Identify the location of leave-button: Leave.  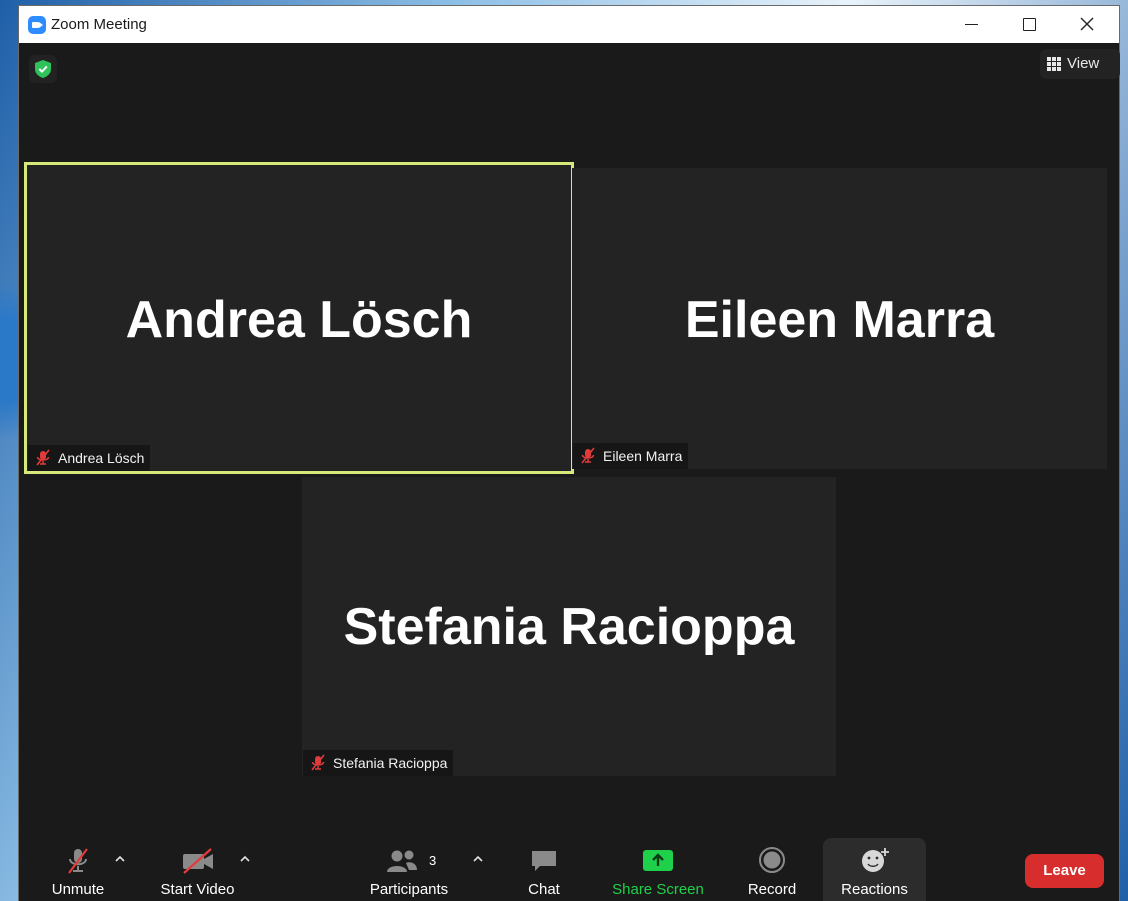
(1064, 871).